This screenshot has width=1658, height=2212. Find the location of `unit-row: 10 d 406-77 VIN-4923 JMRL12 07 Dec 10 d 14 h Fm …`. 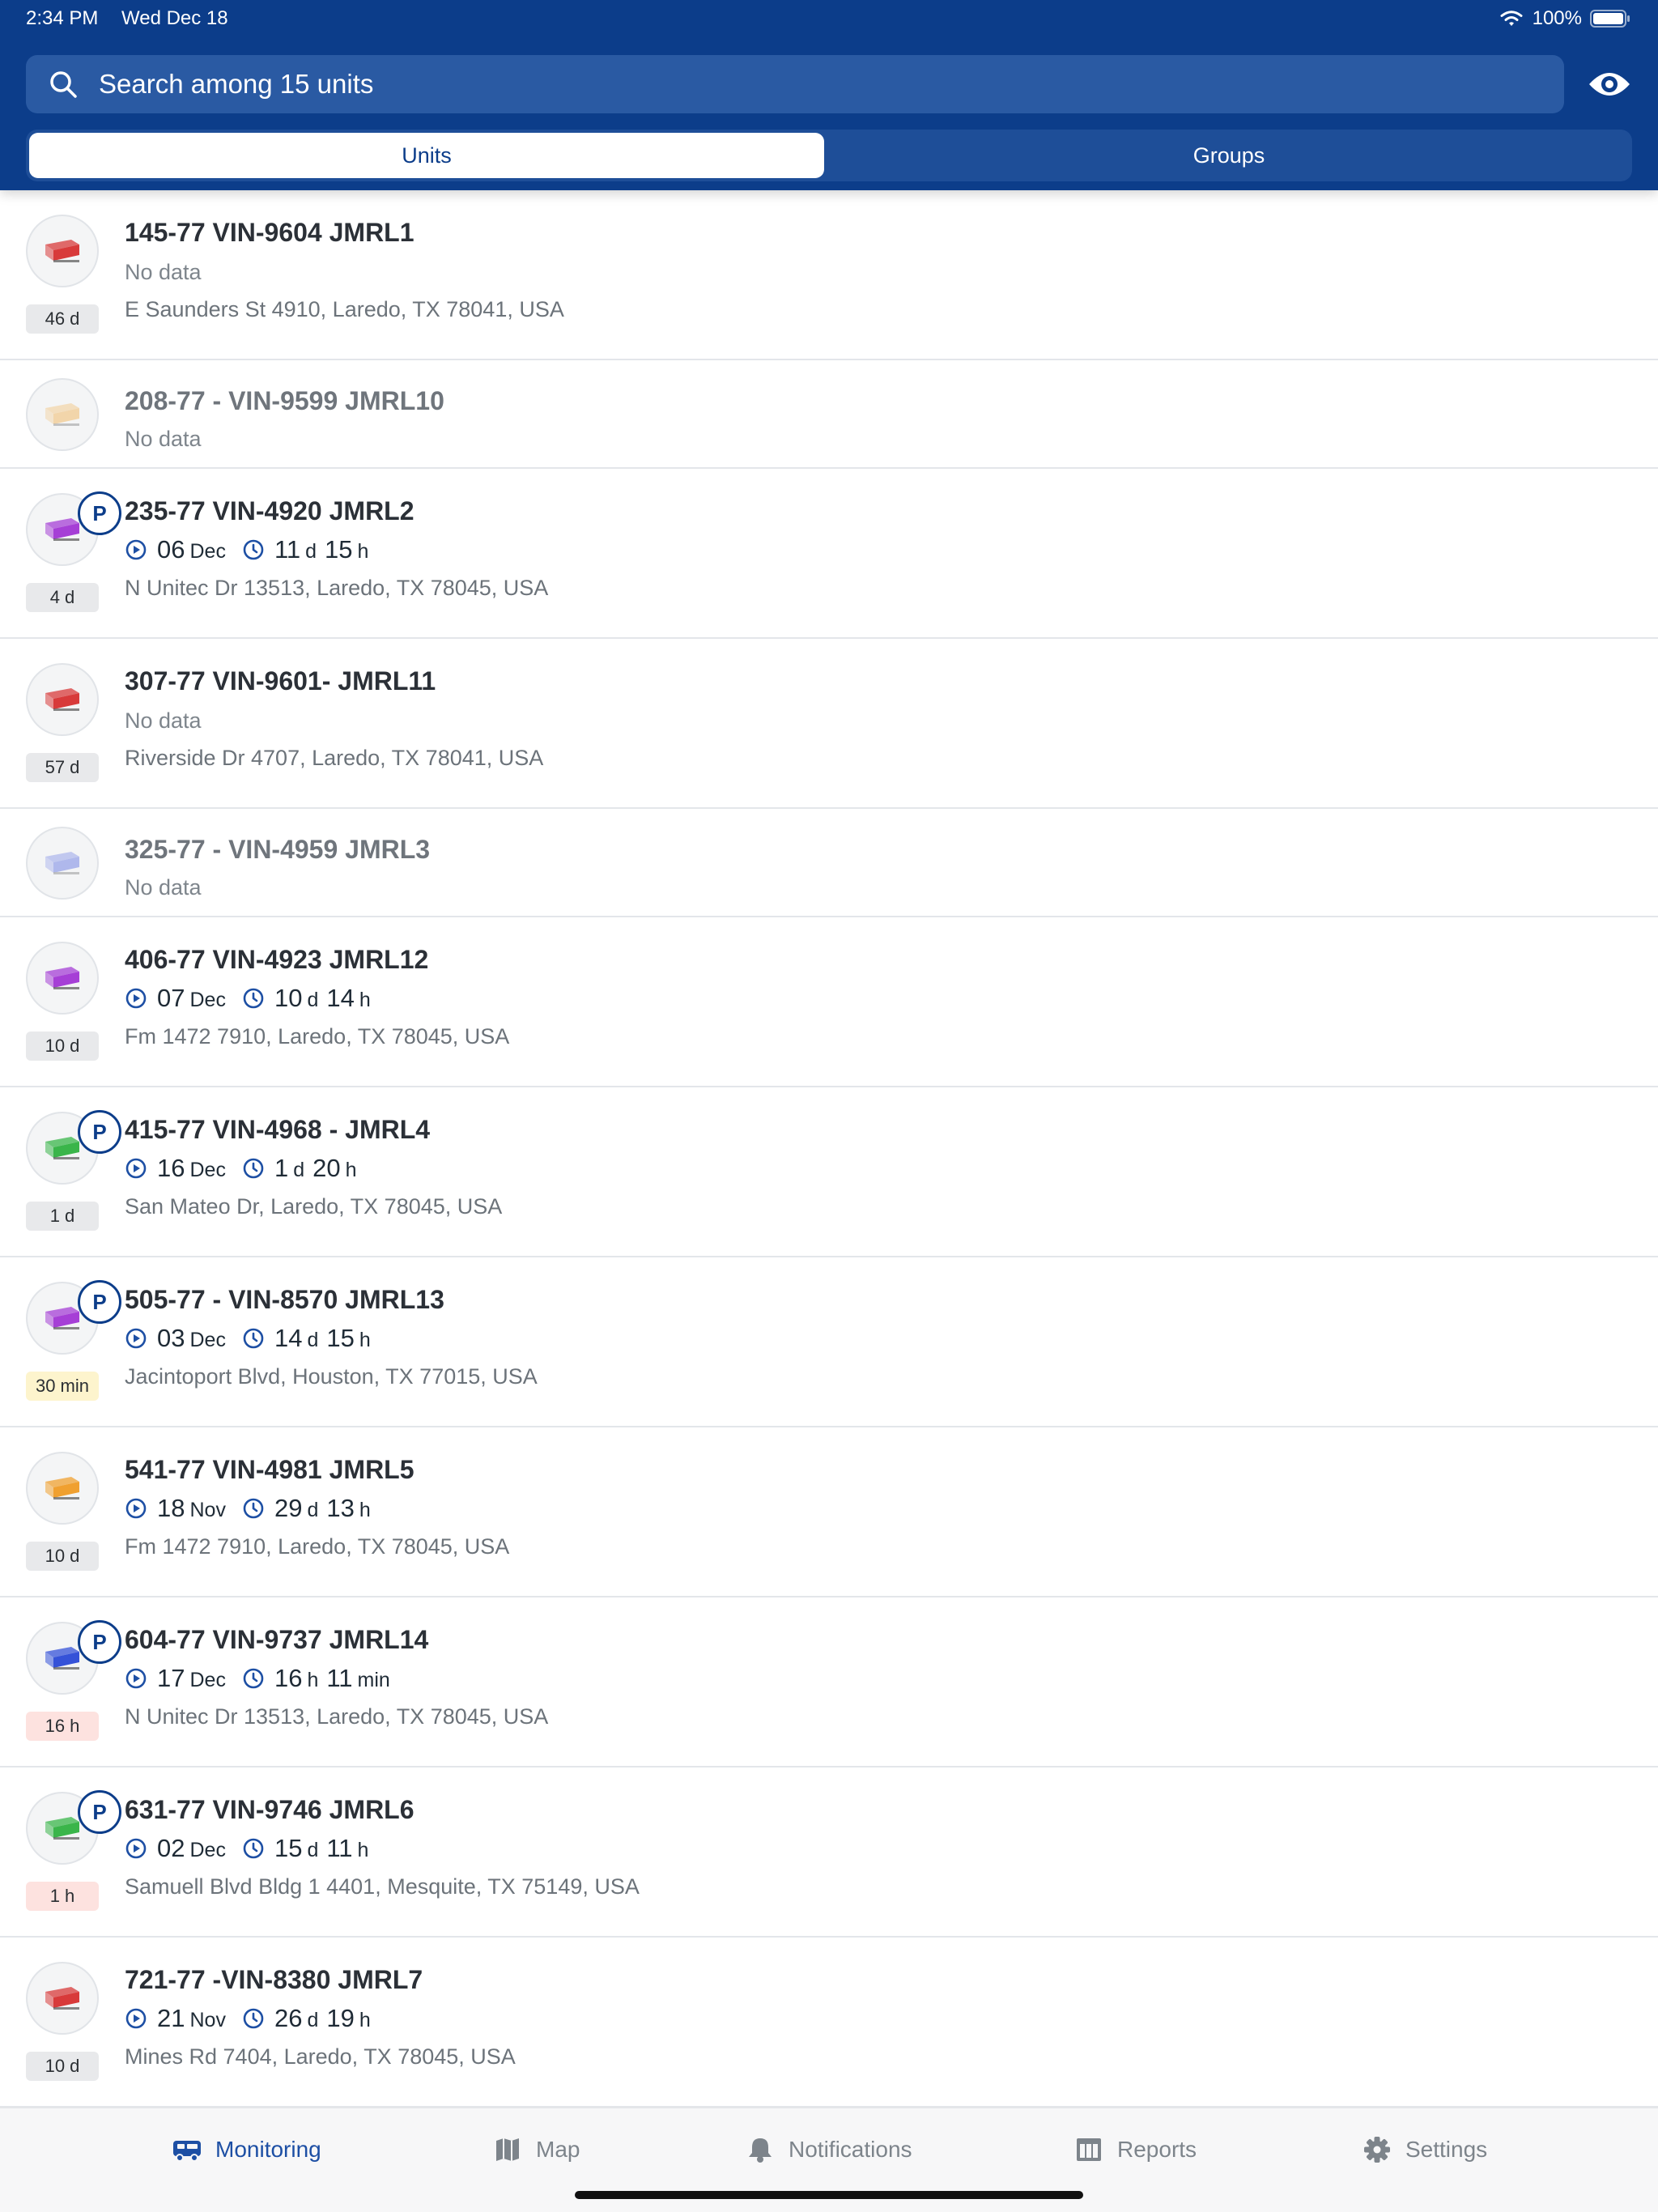

unit-row: 10 d 406-77 VIN-4923 JMRL12 07 Dec 10 d 14 h Fm … is located at coordinates (829, 1002).